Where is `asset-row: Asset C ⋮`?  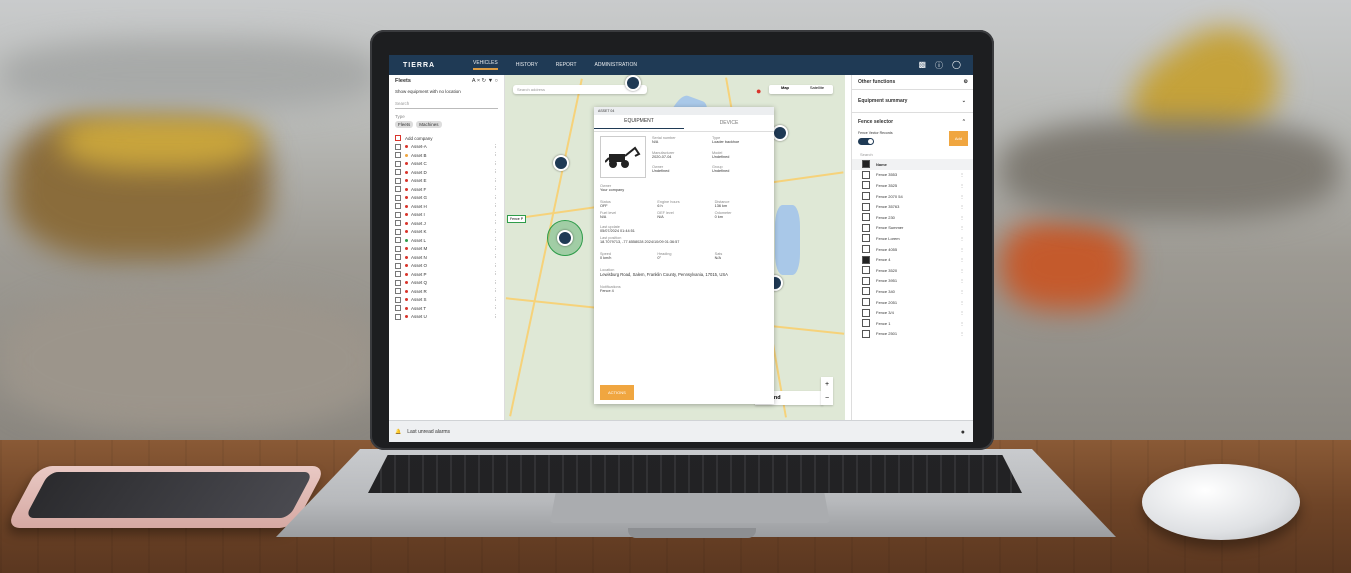 asset-row: Asset C ⋮ is located at coordinates (446, 164).